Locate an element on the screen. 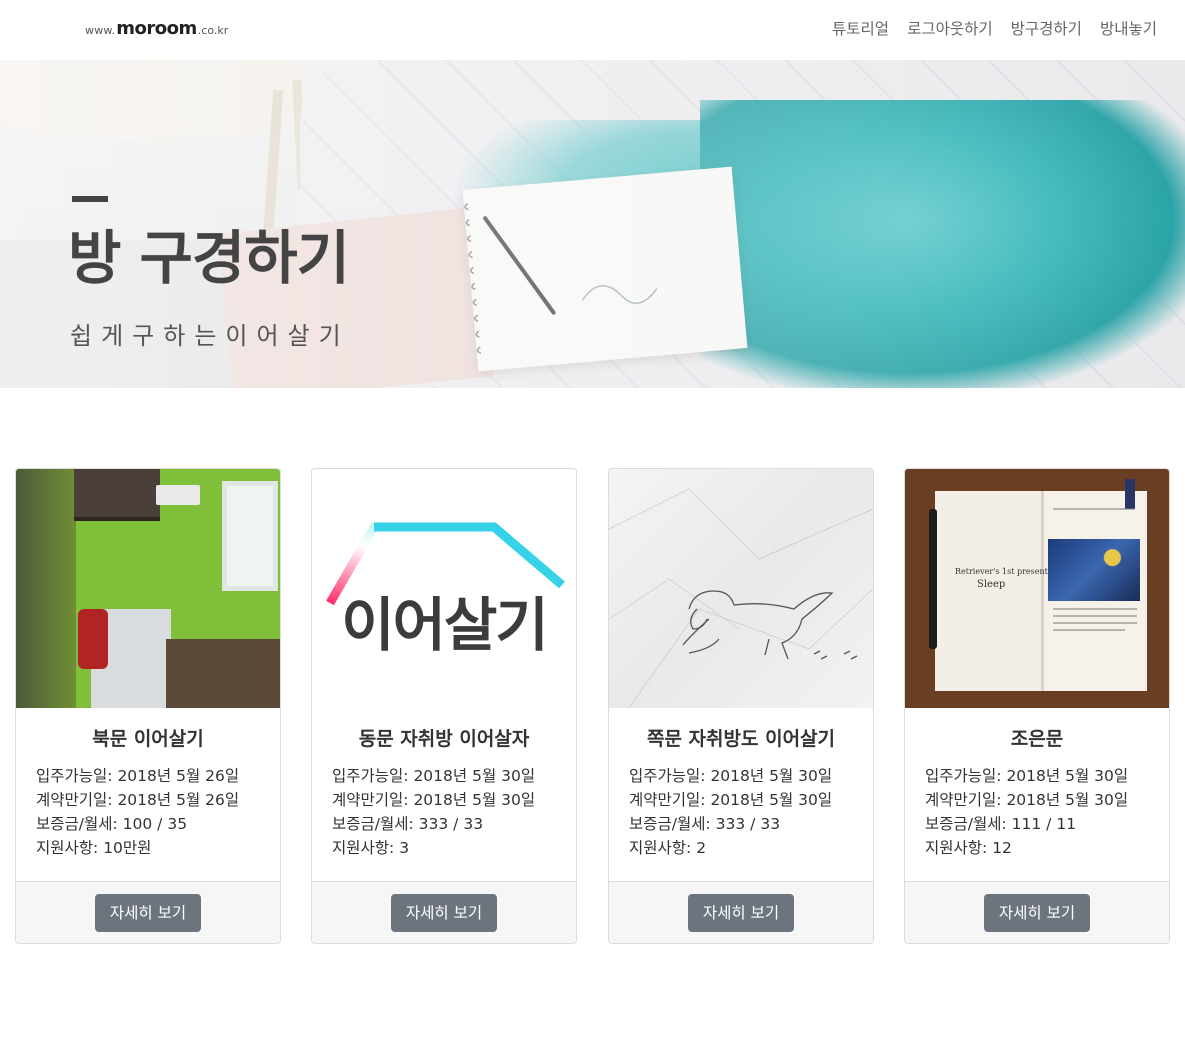  brand-name: moroom is located at coordinates (156, 28).